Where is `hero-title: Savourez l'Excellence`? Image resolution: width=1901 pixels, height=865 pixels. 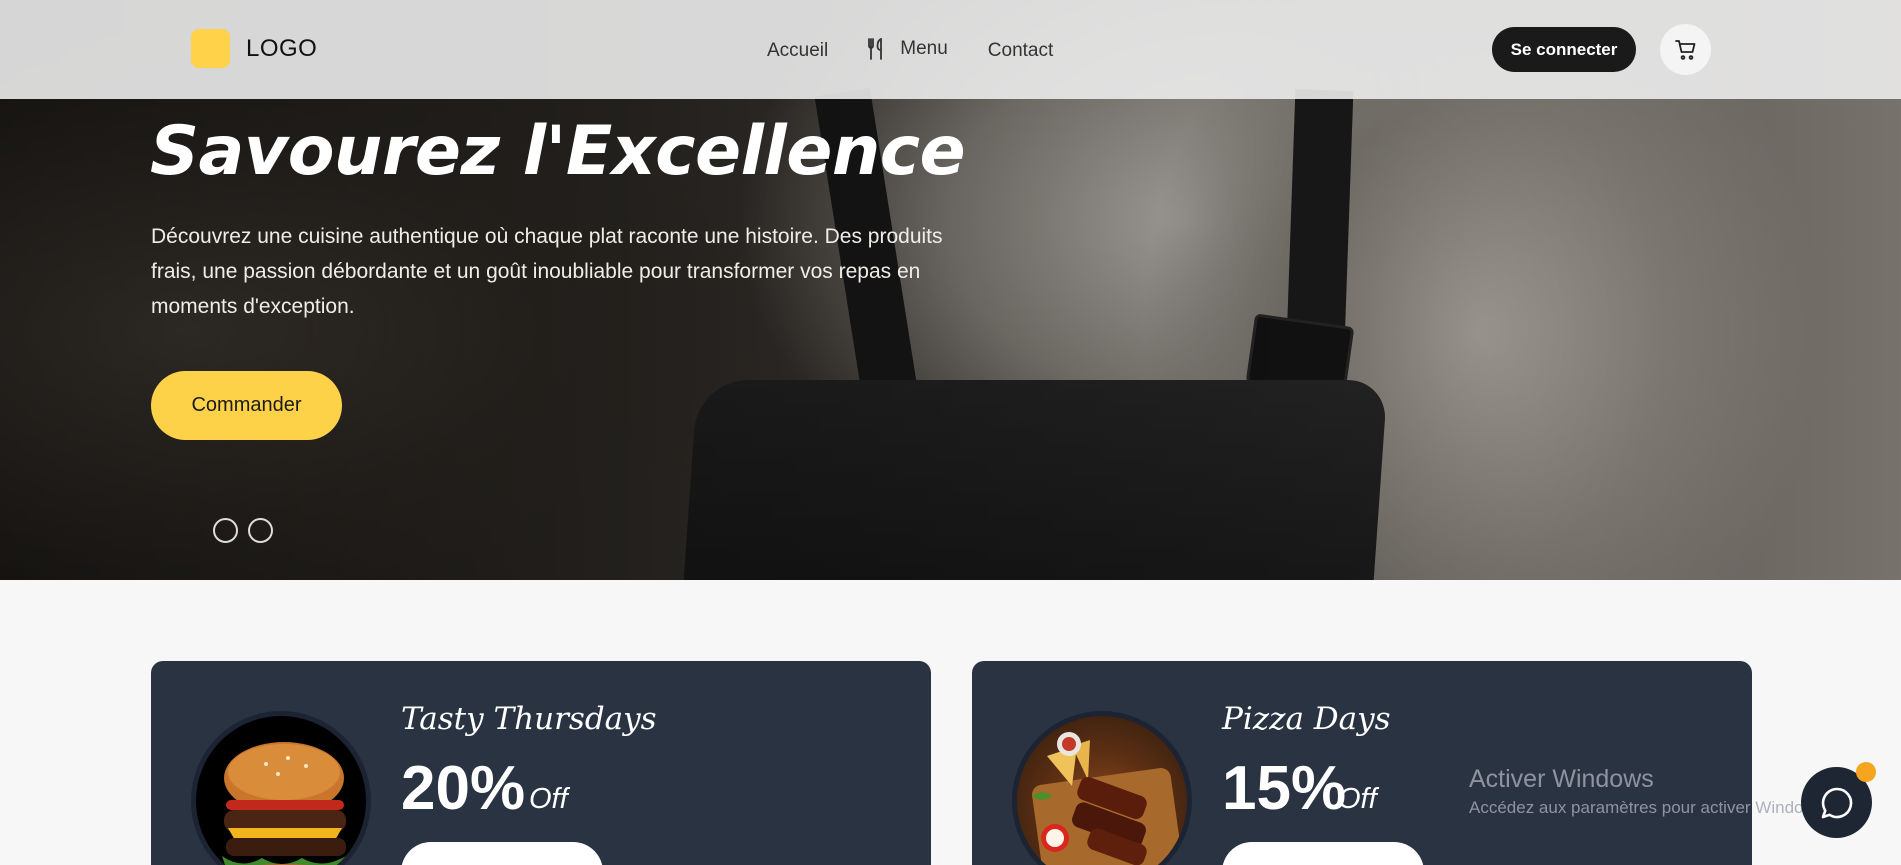 hero-title: Savourez l'Excellence is located at coordinates (558, 151).